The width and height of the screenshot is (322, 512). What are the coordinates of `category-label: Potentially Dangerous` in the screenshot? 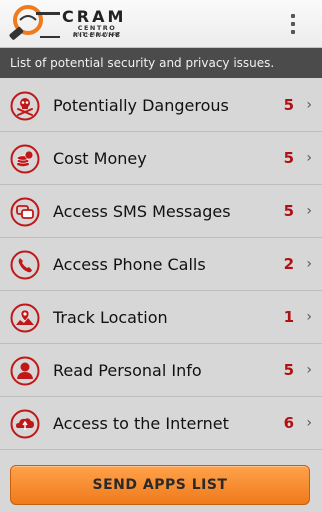 It's located at (141, 105).